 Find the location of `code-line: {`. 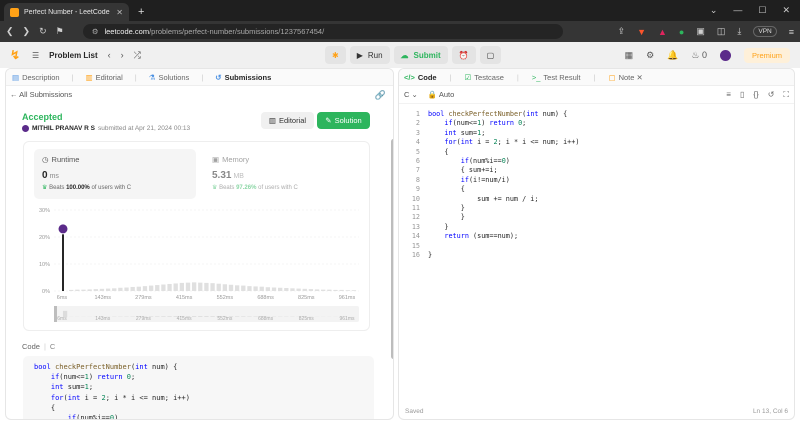

code-line: { is located at coordinates (438, 151).